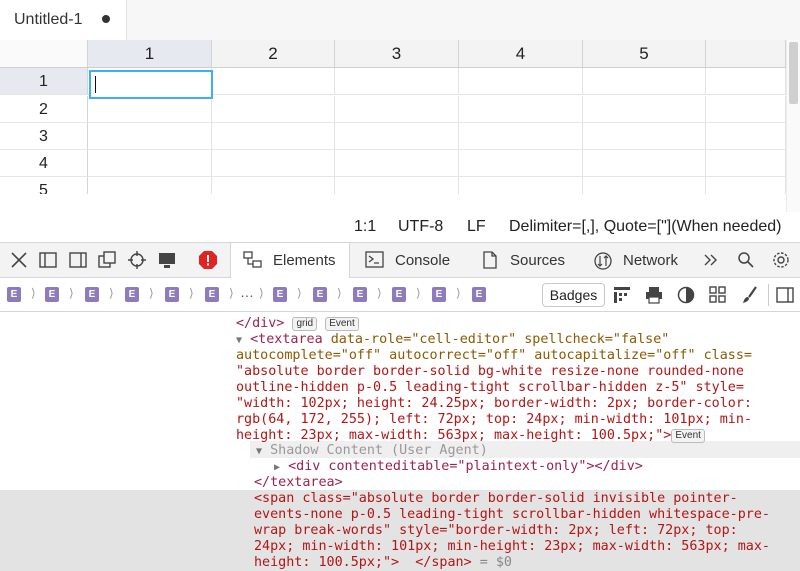  What do you see at coordinates (273, 54) in the screenshot?
I see `column-header: 2` at bounding box center [273, 54].